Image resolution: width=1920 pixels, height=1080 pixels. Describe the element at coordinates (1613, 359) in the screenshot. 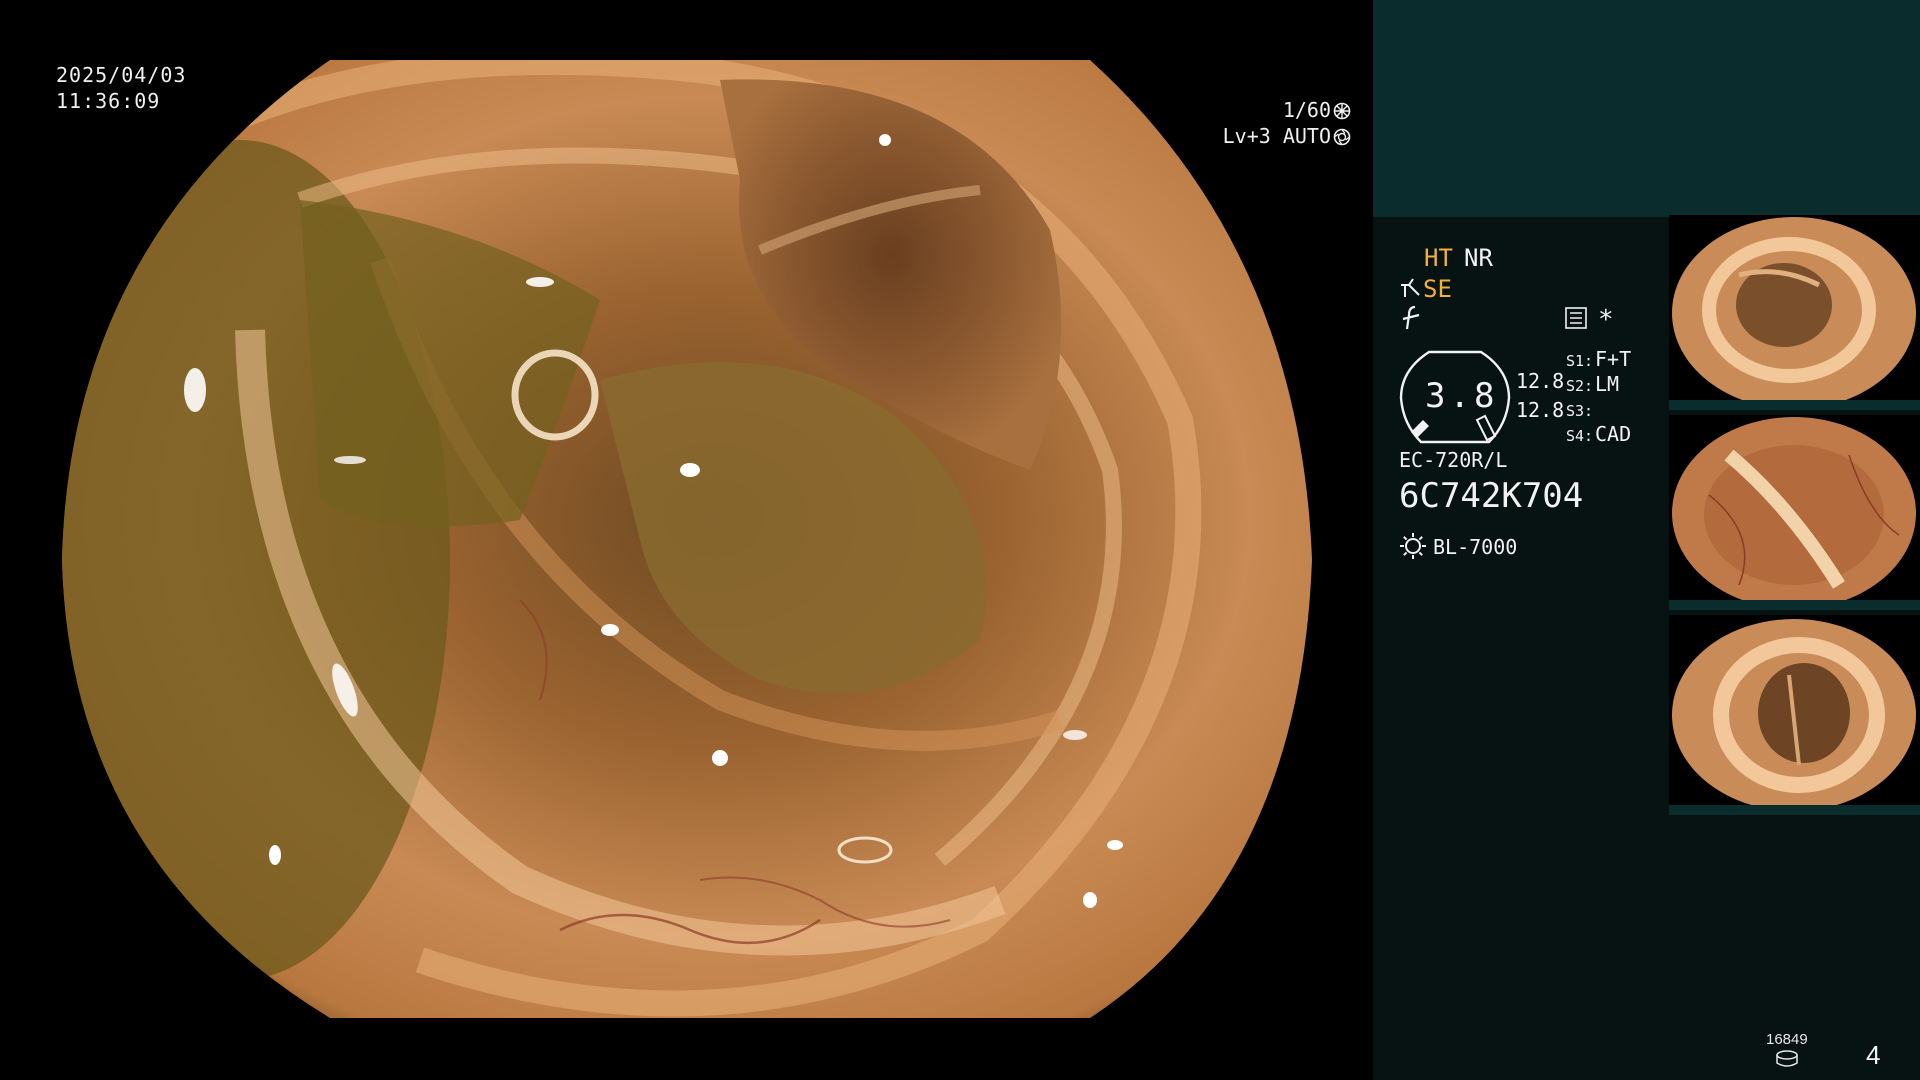

I see `slot-1-value: F+T` at that location.